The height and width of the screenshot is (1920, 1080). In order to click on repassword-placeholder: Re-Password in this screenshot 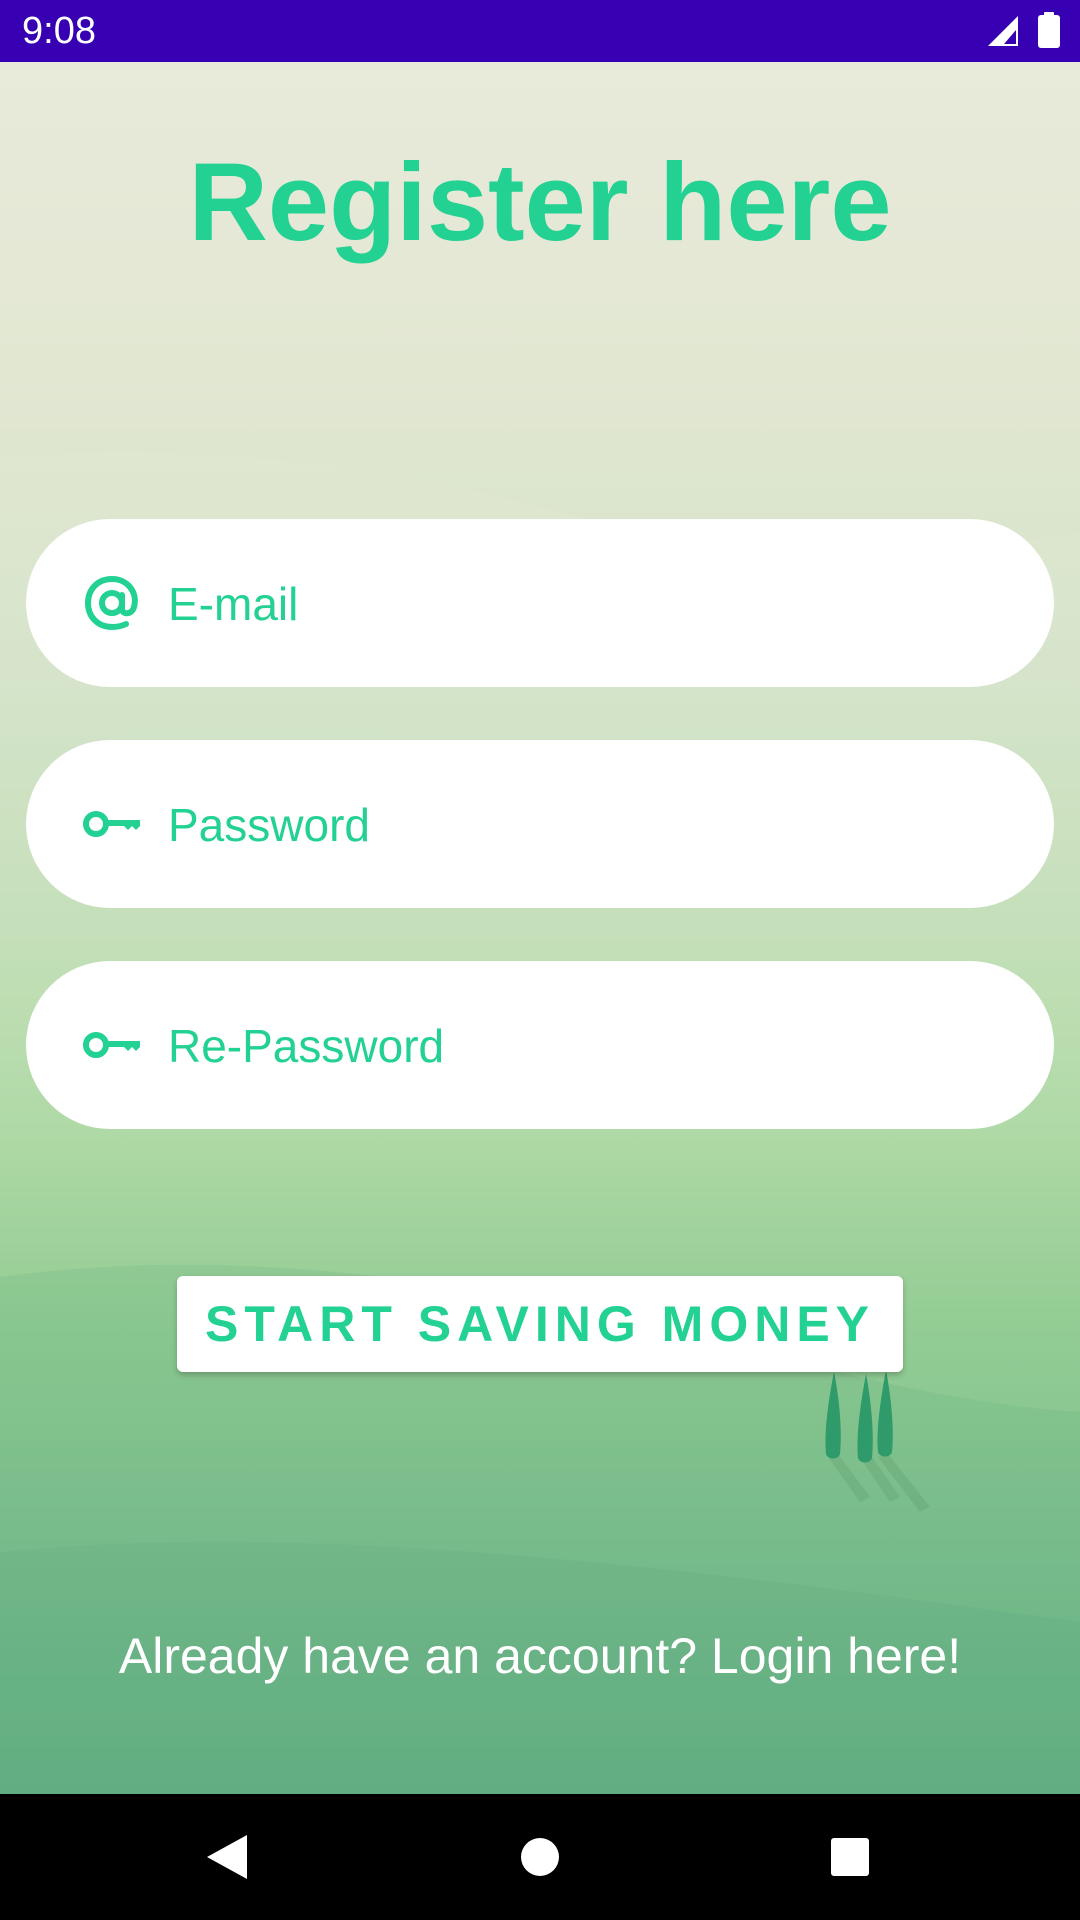, I will do `click(306, 1046)`.